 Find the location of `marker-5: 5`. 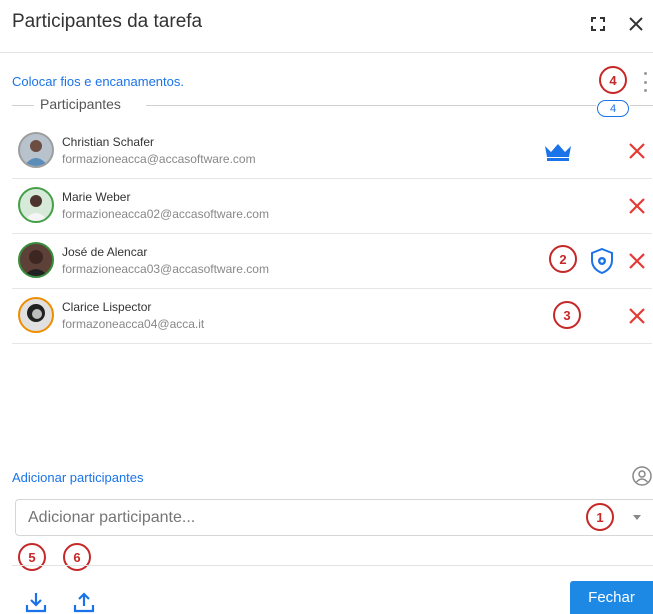

marker-5: 5 is located at coordinates (32, 557).